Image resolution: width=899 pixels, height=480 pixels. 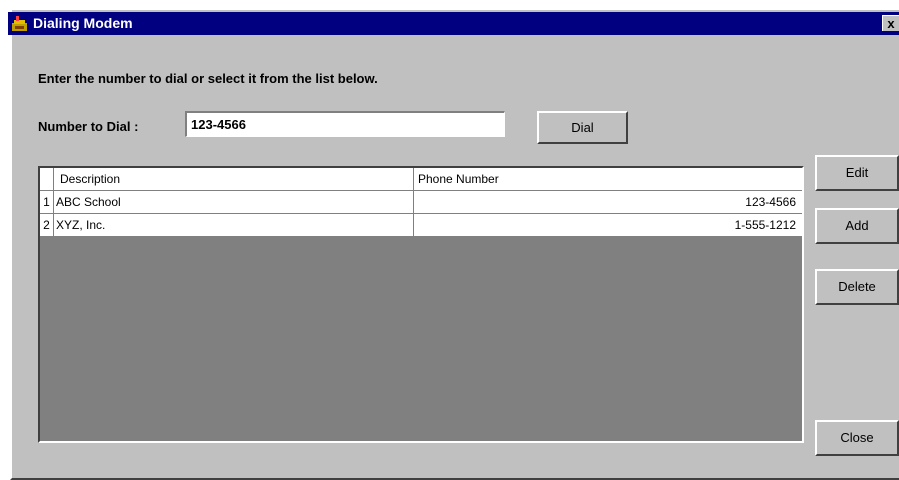 What do you see at coordinates (608, 225) in the screenshot?
I see `phone-number-cell: 1-555-1212` at bounding box center [608, 225].